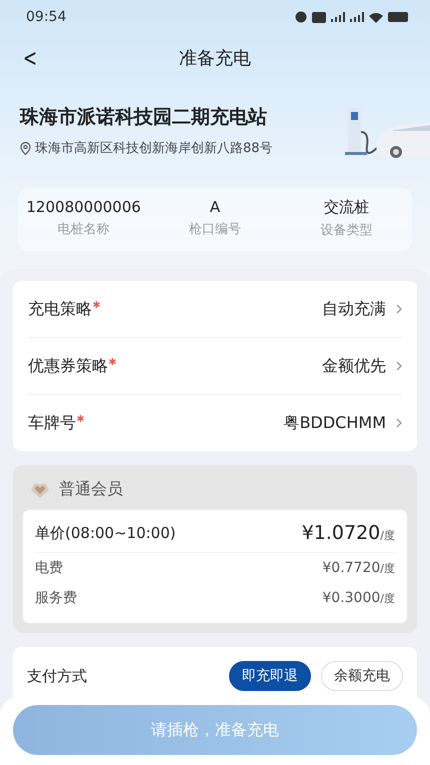 The height and width of the screenshot is (765, 430). What do you see at coordinates (354, 366) in the screenshot?
I see `setting-value: 金额优先` at bounding box center [354, 366].